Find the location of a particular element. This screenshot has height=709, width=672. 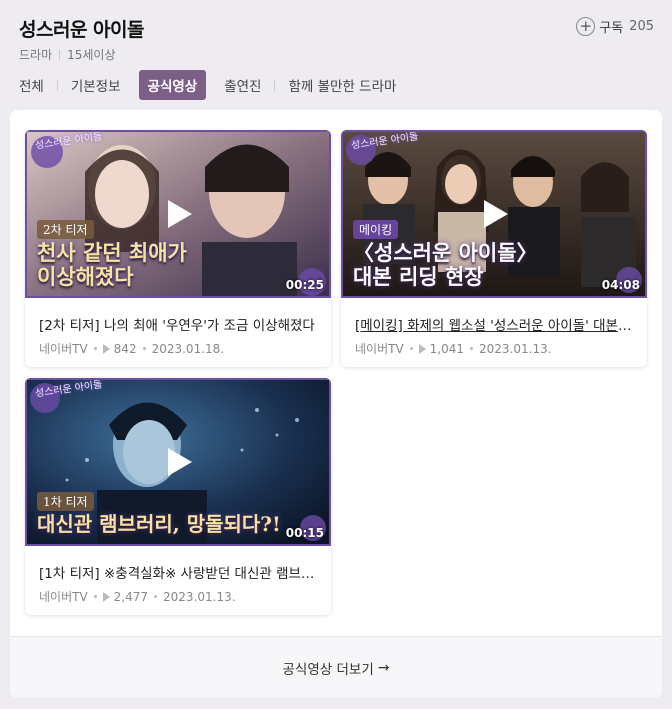

video-title: [1차 티저] ※충격실화※ 사랑받던 대신관 램브러리, 망돌되다?! is located at coordinates (179, 572).